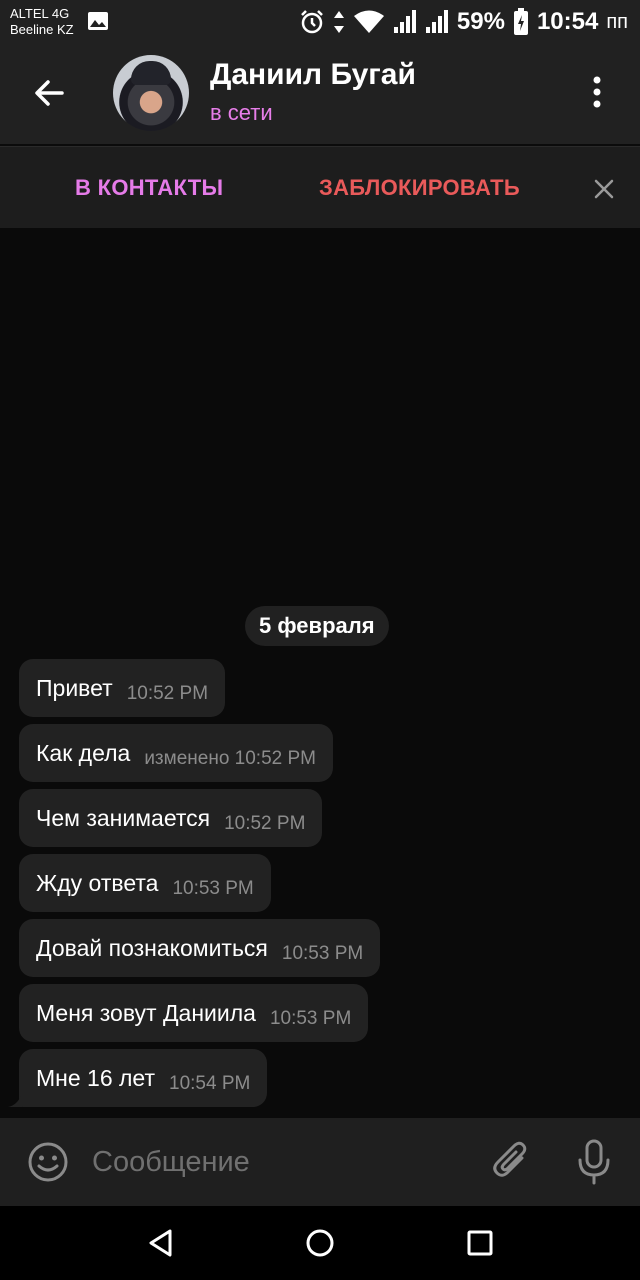  I want to click on message-bubble: Довай познакомиться 10:53 PM, so click(200, 948).